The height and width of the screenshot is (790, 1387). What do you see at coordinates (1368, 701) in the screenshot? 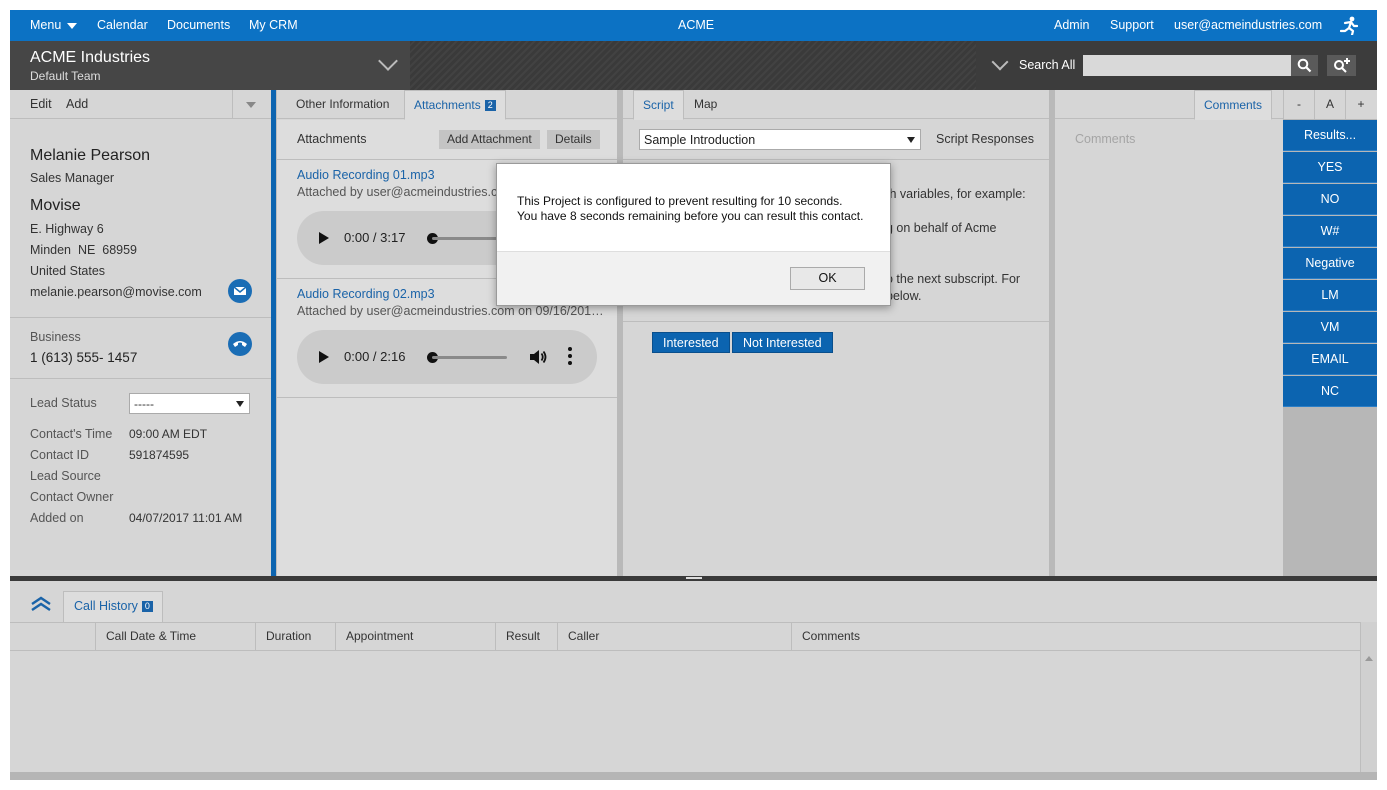
I see `vertical-scrollbar` at bounding box center [1368, 701].